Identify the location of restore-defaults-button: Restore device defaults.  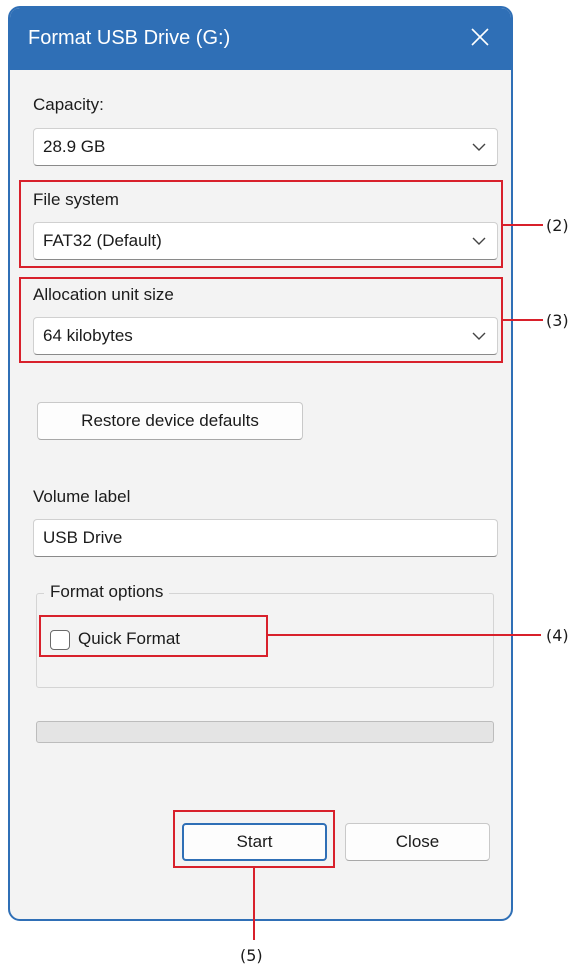
(170, 421).